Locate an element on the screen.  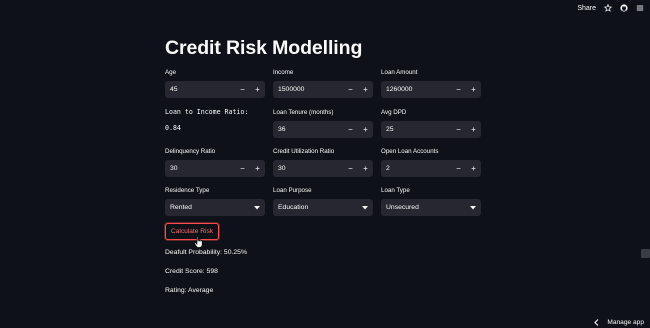
loan-tenure-value: 36 is located at coordinates (308, 129).